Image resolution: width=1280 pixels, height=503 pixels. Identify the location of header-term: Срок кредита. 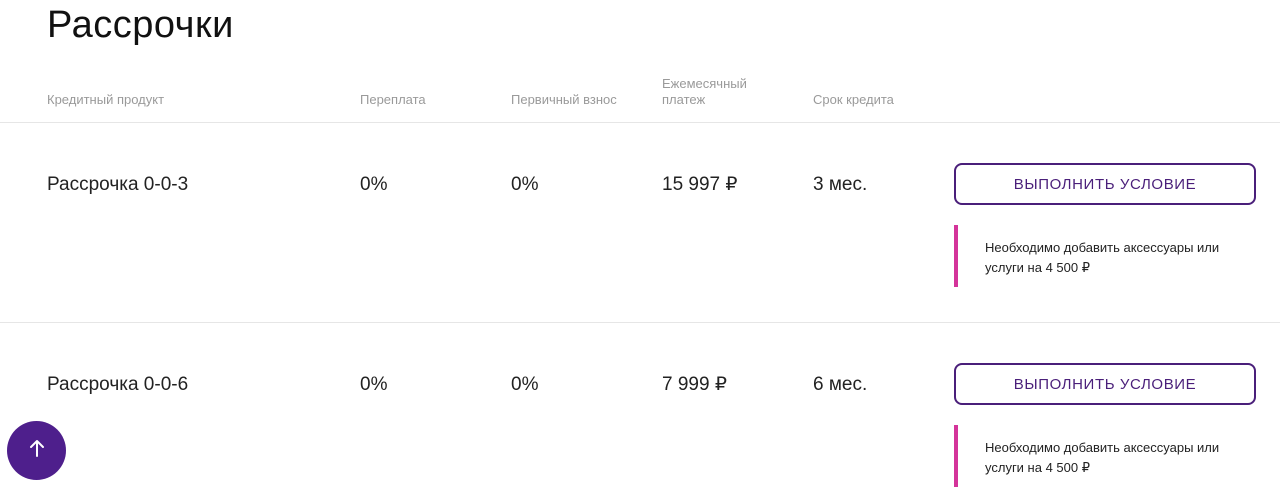
(853, 99).